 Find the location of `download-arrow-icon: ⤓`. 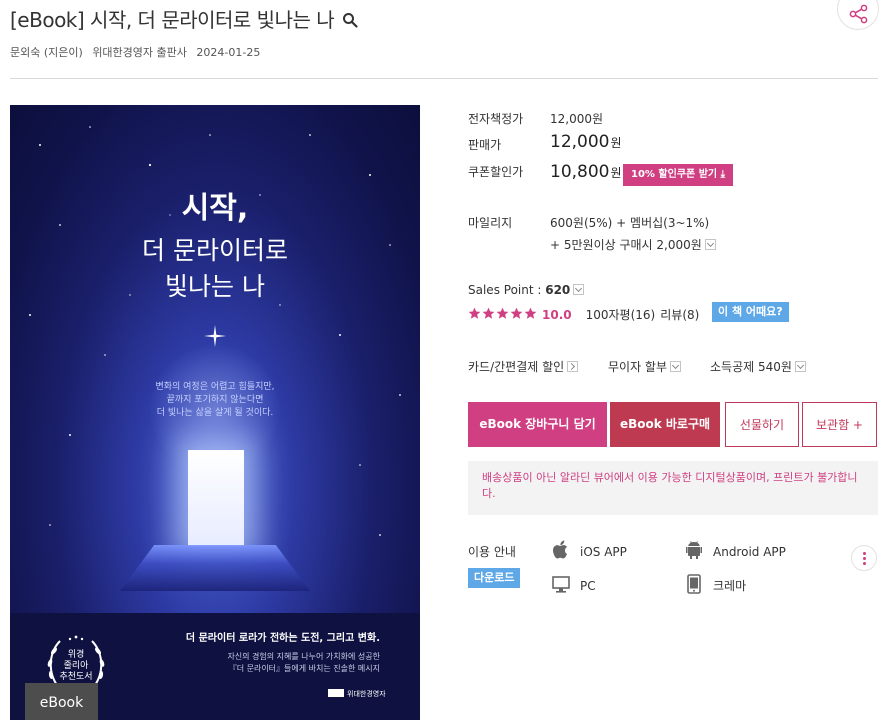

download-arrow-icon: ⤓ is located at coordinates (723, 174).